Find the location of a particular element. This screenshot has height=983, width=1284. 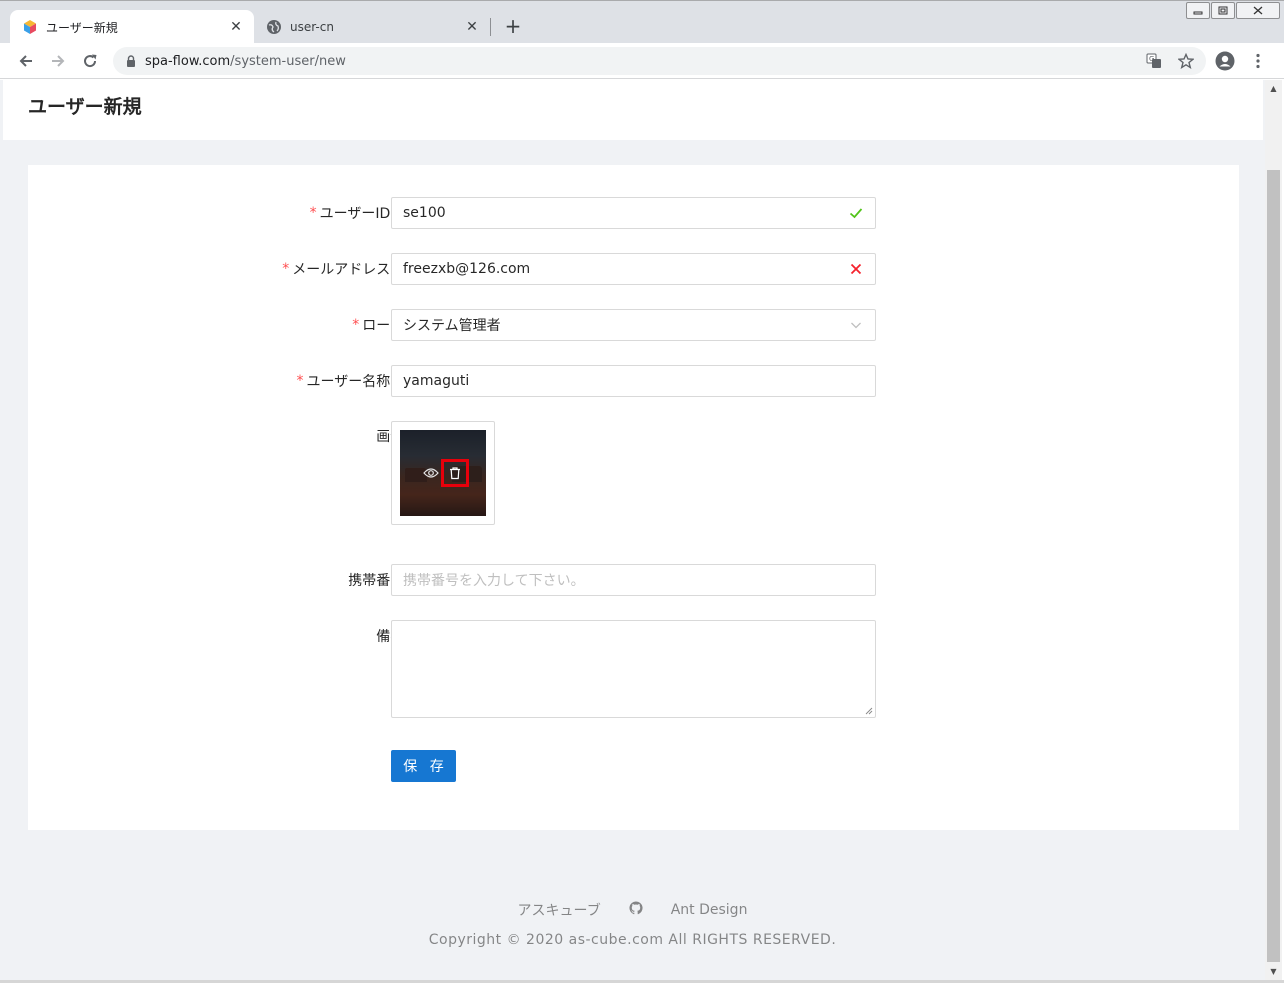

delete-trash-icon is located at coordinates (455, 473).